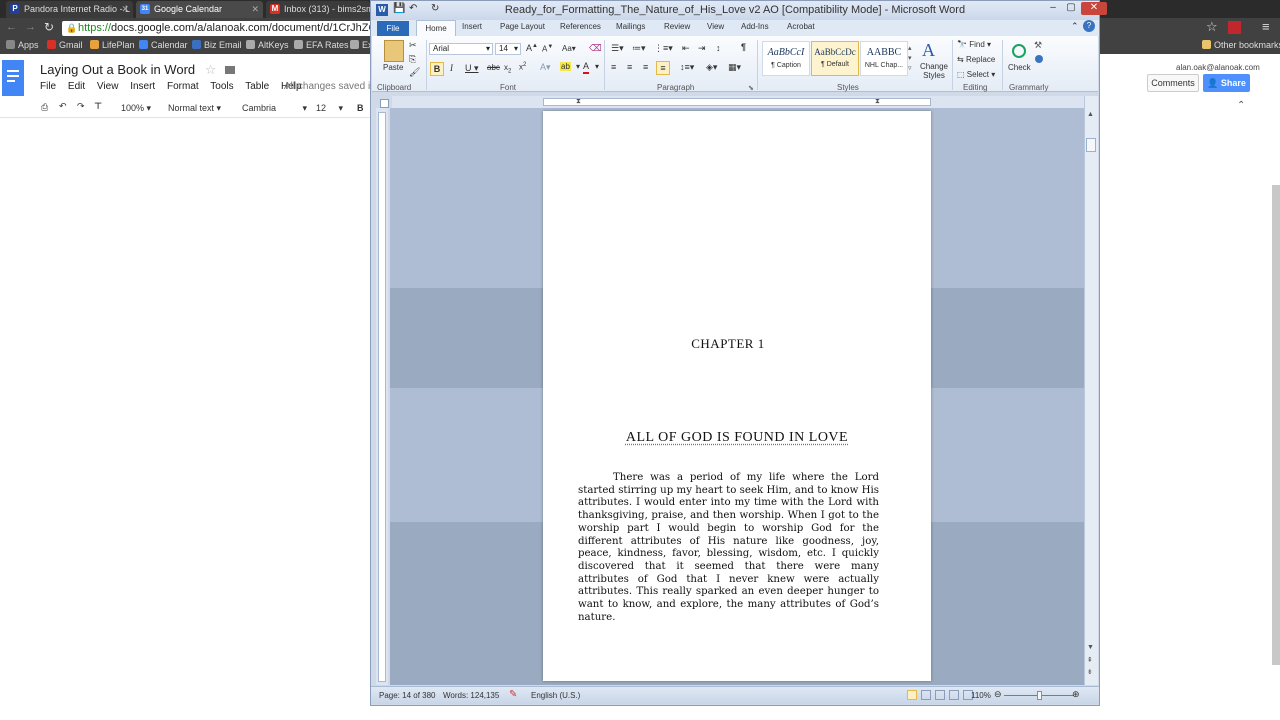 The width and height of the screenshot is (1280, 720). I want to click on strikethrough-button: abc, so click(493, 67).